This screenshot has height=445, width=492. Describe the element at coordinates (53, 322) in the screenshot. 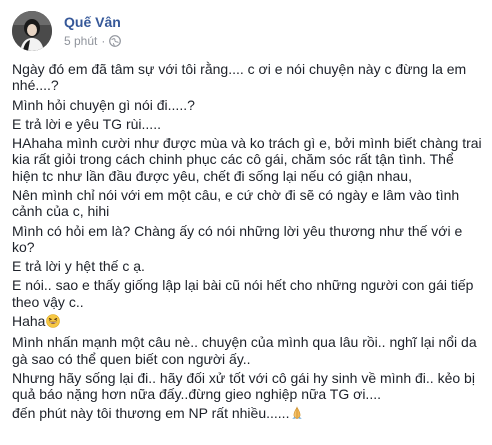

I see `grinning-squinting-face-emoji-icon` at that location.